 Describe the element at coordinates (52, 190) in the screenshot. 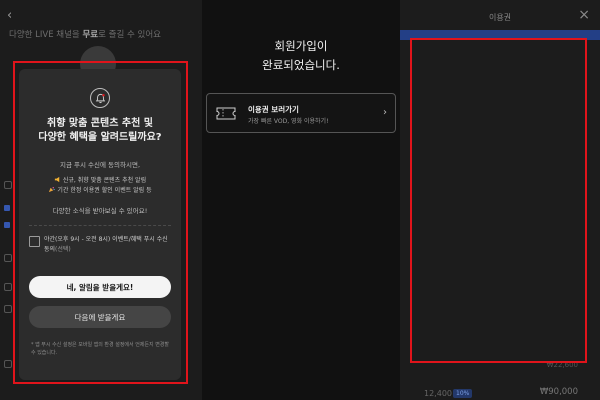

I see `party-popper-icon` at that location.